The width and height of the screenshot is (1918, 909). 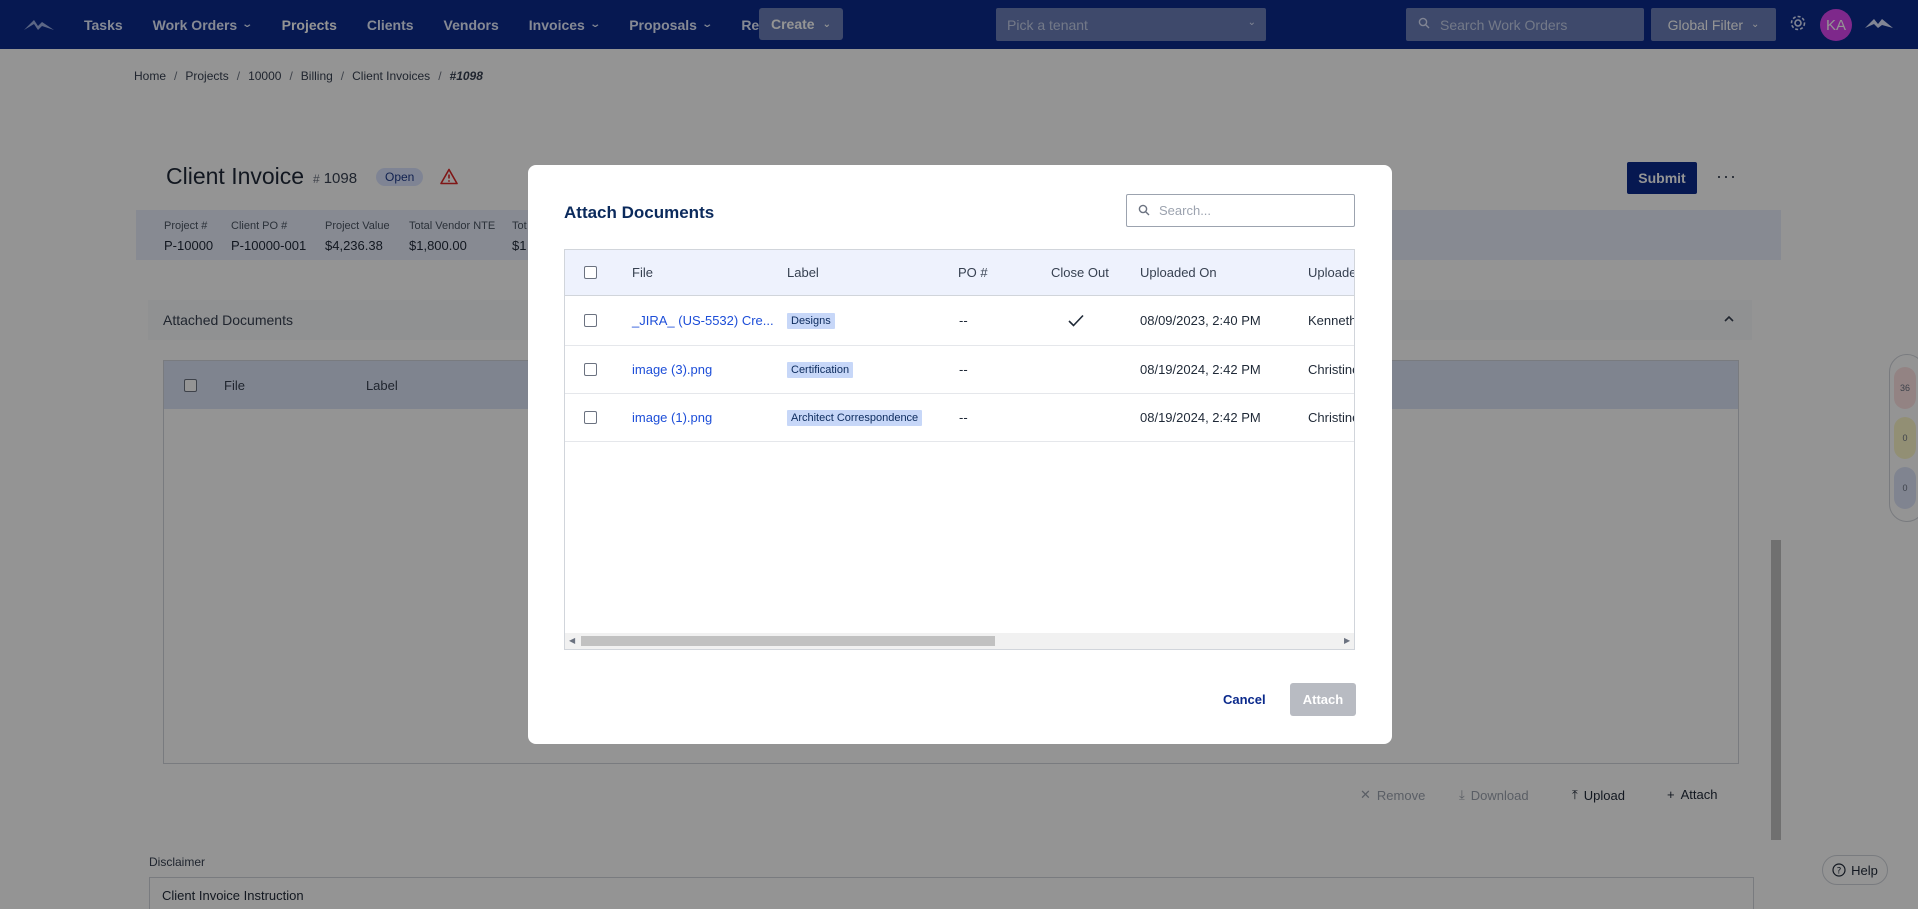 I want to click on label-cell: Architect Correspondence, so click(x=855, y=417).